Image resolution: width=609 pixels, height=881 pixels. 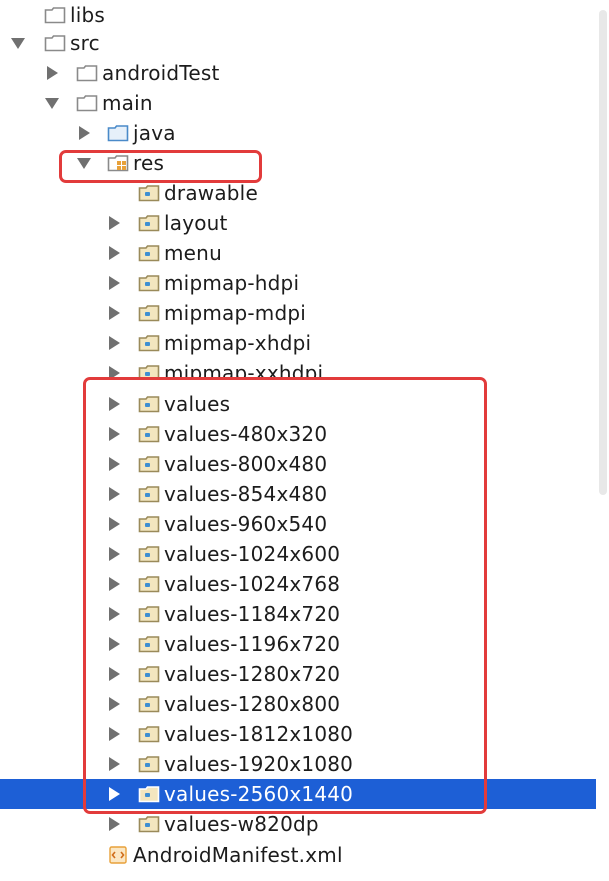 I want to click on source-folder-icon, so click(x=118, y=133).